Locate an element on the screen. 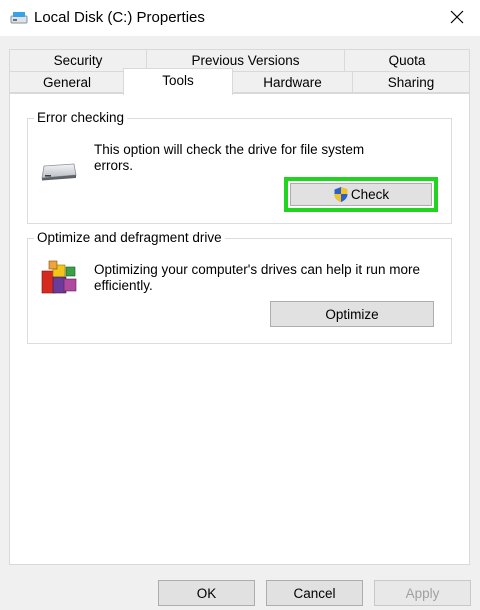 This screenshot has width=480, height=610. ok-button: OK is located at coordinates (206, 593).